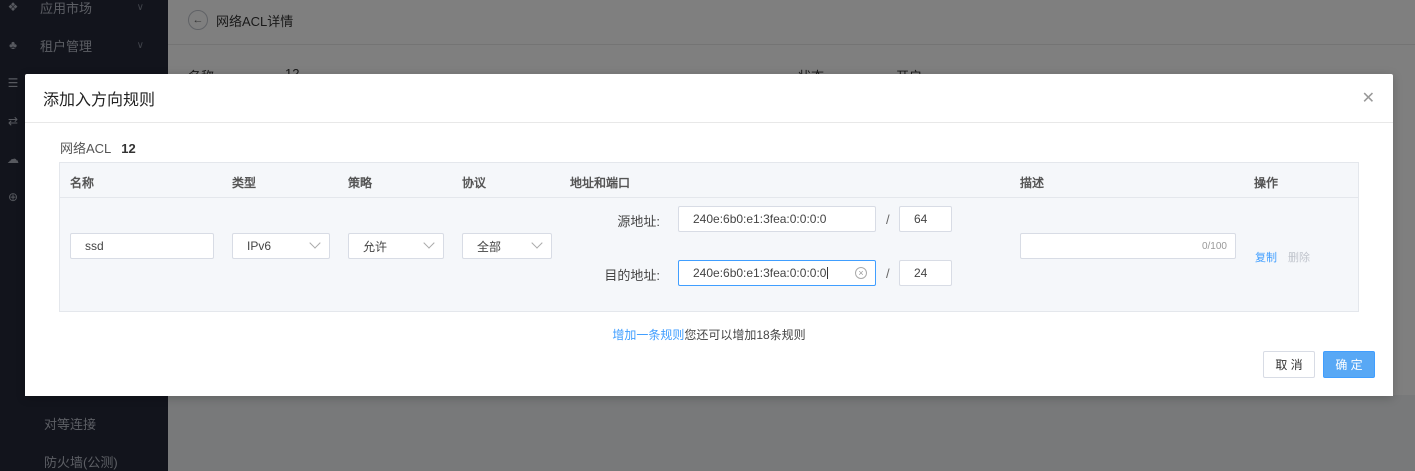 This screenshot has width=1415, height=471. I want to click on source-prefix-input: 64, so click(925, 219).